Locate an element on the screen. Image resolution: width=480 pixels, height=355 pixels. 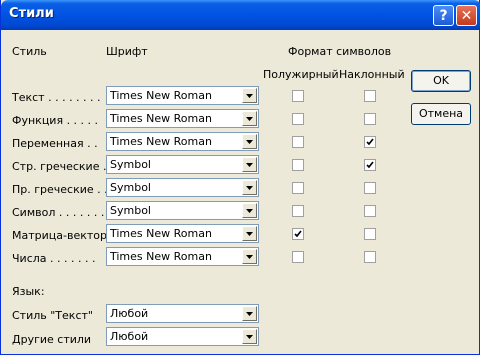
text-style-language-select: Любой is located at coordinates (182, 313).